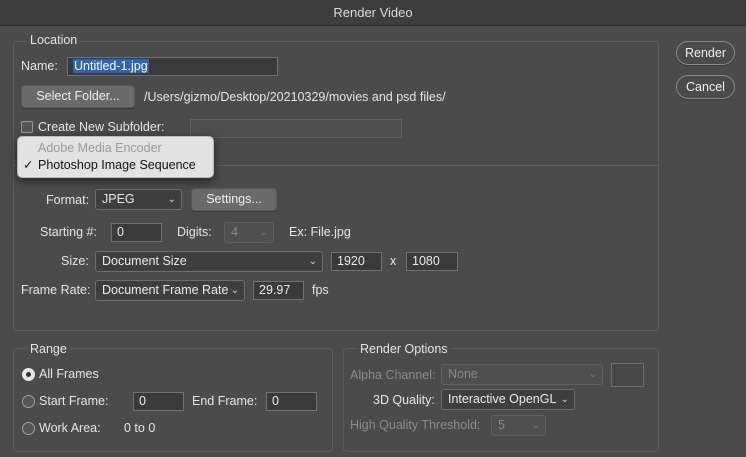 This screenshot has height=457, width=746. What do you see at coordinates (28, 165) in the screenshot?
I see `checkmark-icon: ✓` at bounding box center [28, 165].